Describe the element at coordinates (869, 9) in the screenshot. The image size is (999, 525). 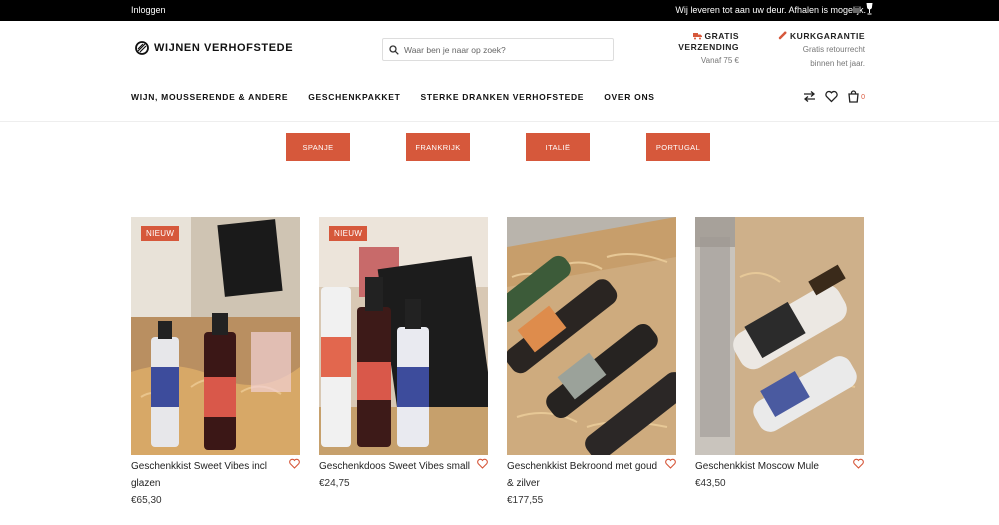
I see `wine-glass-icon` at that location.